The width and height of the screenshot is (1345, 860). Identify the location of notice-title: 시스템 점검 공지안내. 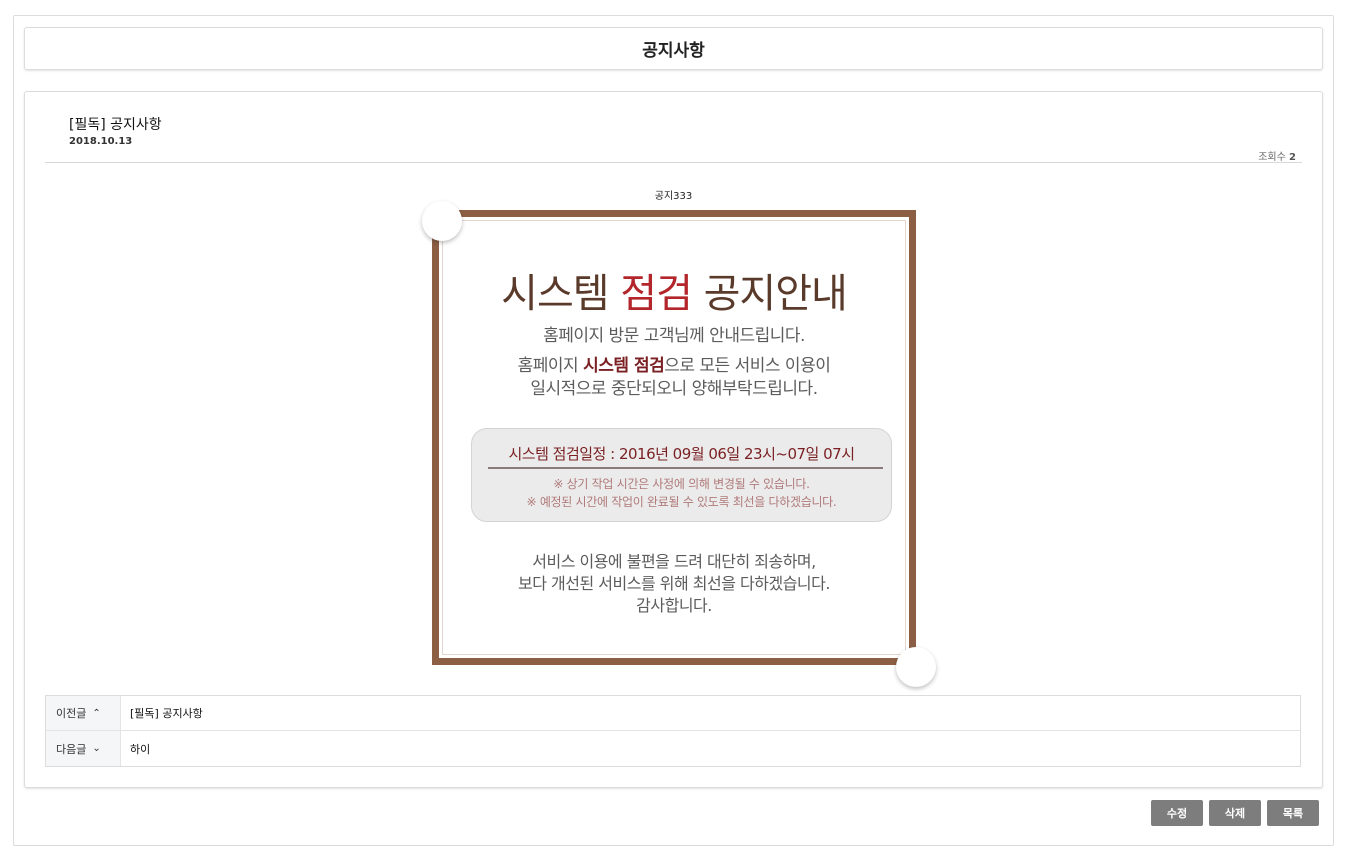
(674, 290).